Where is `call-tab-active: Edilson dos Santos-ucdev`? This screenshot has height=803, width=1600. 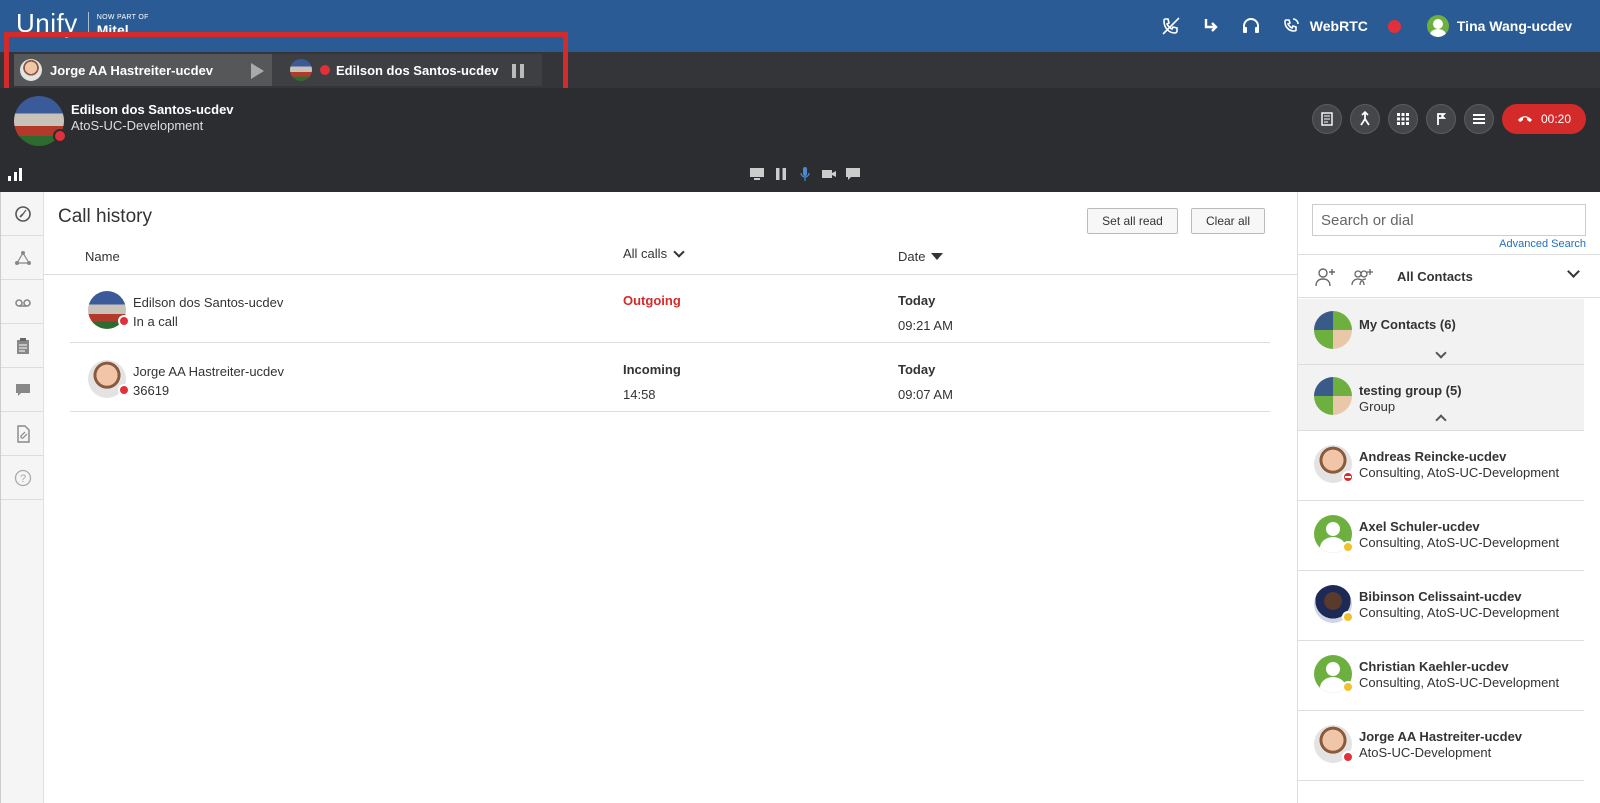 call-tab-active: Edilson dos Santos-ucdev is located at coordinates (407, 70).